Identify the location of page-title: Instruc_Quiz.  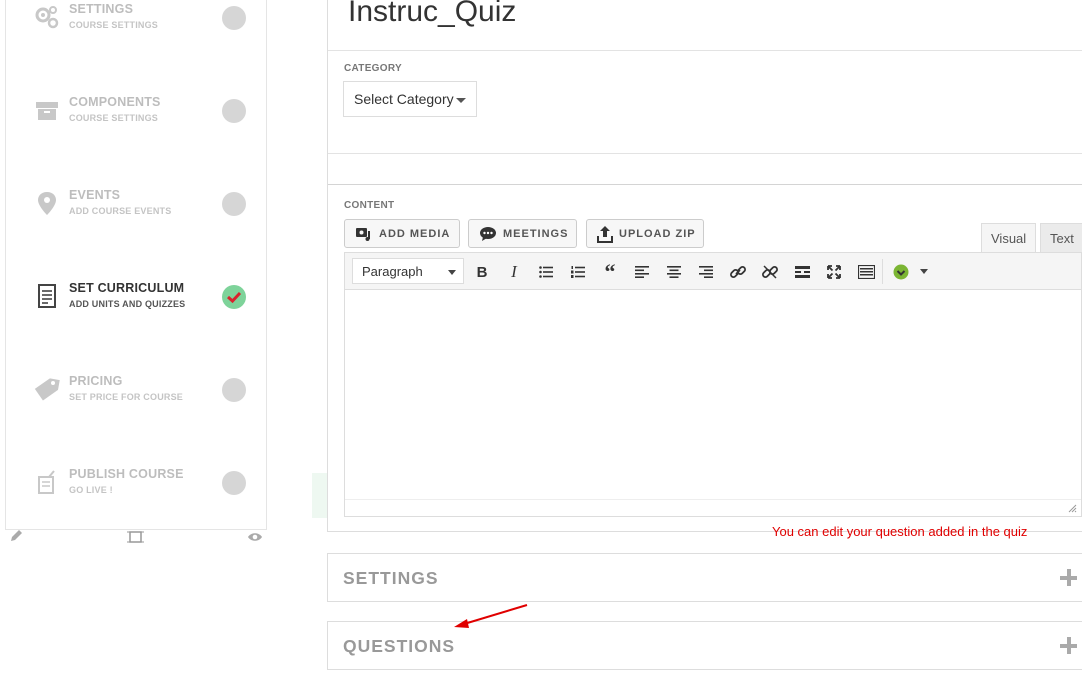
(432, 14).